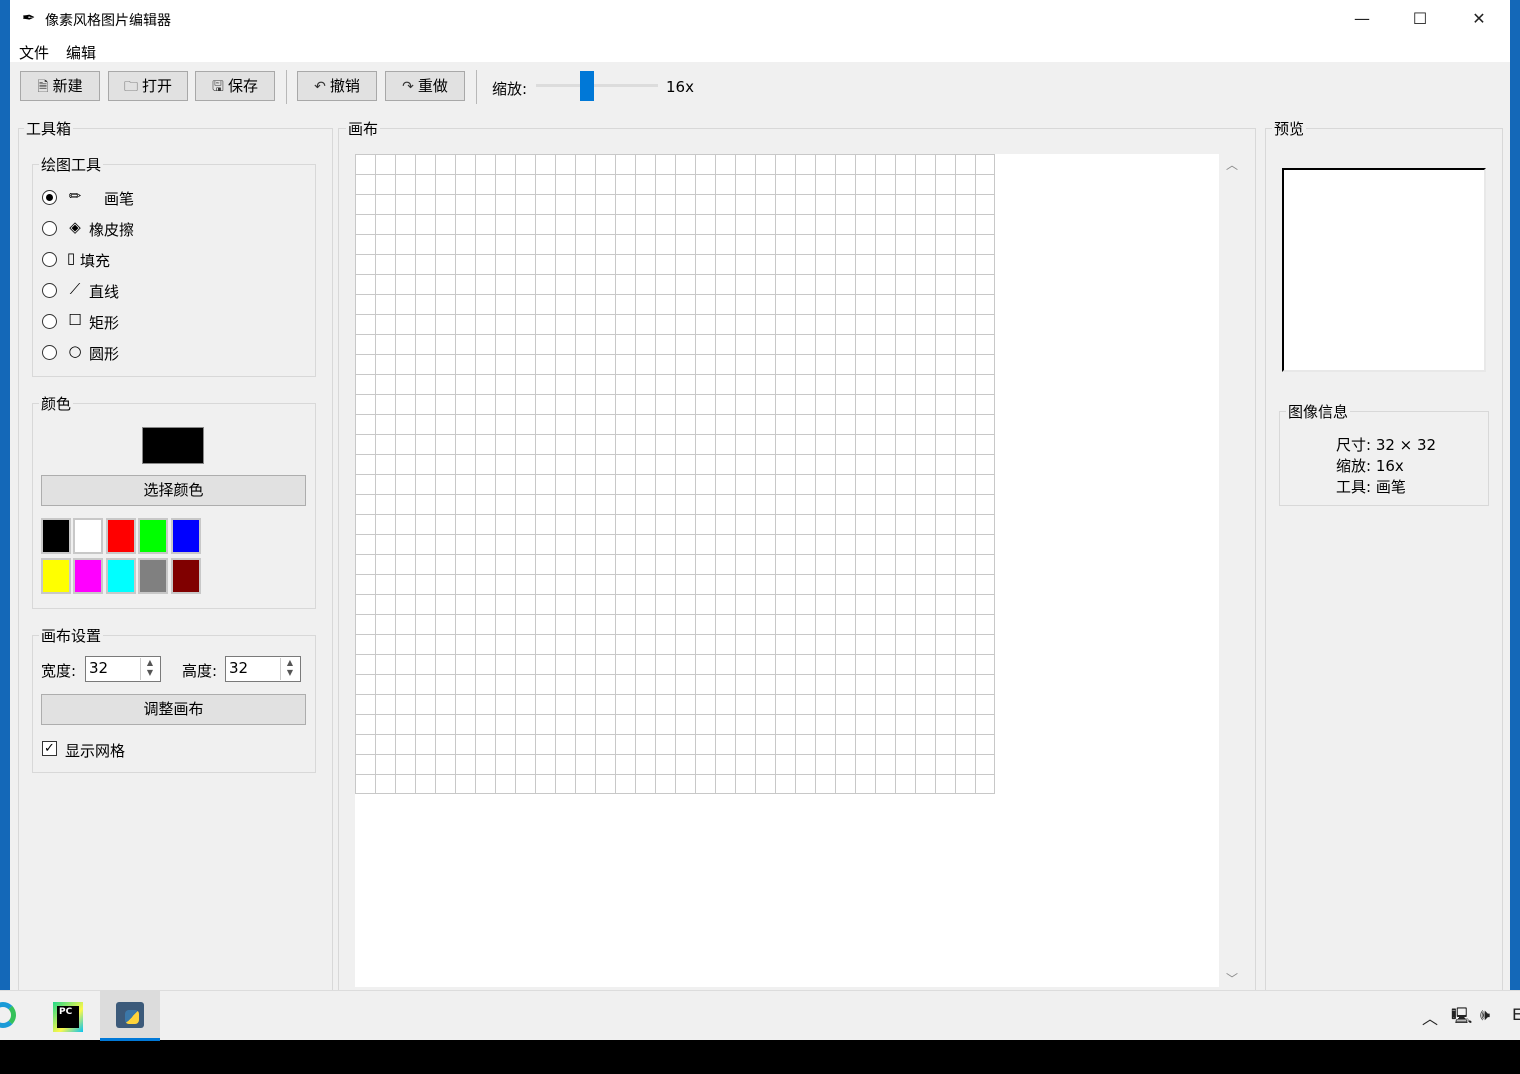 The image size is (1520, 1074). I want to click on maximize-button: ☐, so click(1420, 19).